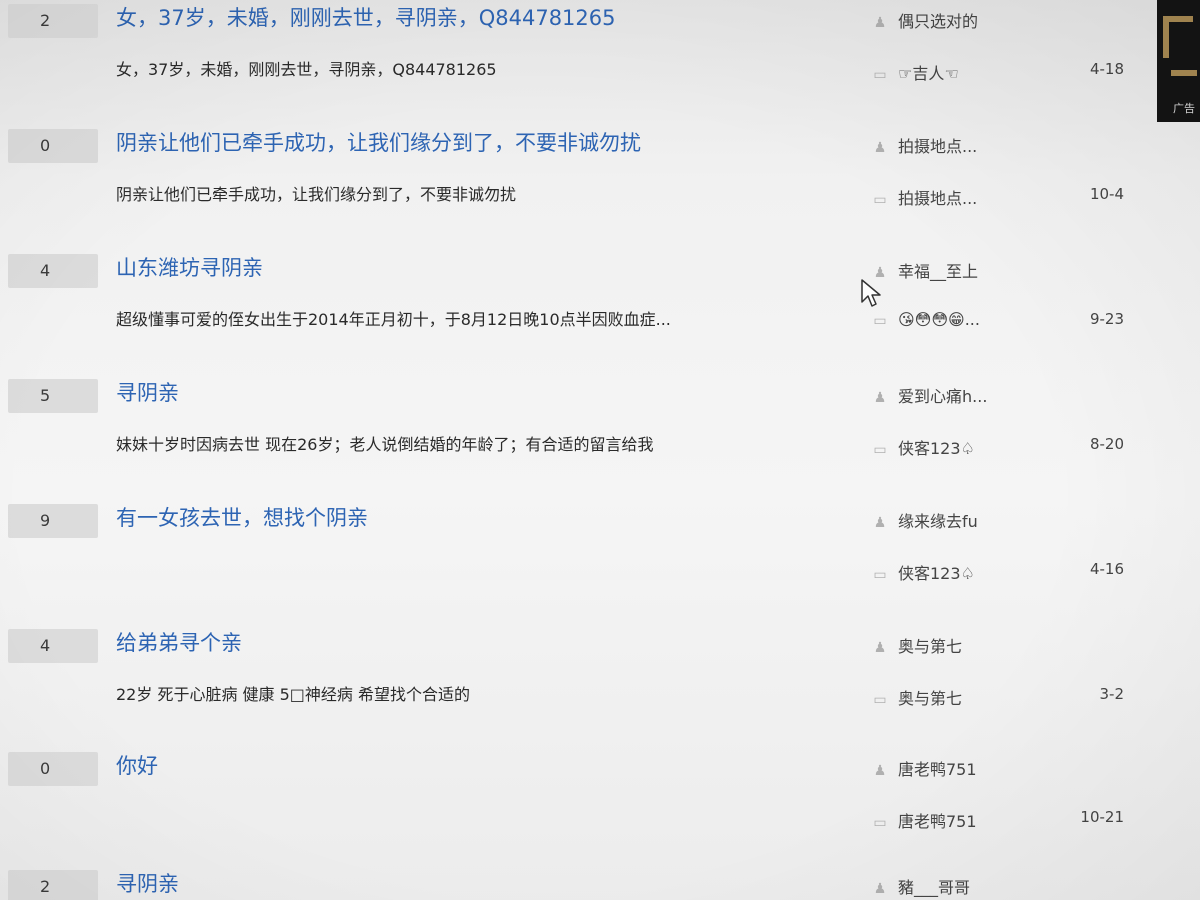 This screenshot has height=900, width=1200. Describe the element at coordinates (476, 17) in the screenshot. I see `thread-title-link: 女，37岁，未婚，刚刚去世，寻阴亲，Q844781265` at that location.